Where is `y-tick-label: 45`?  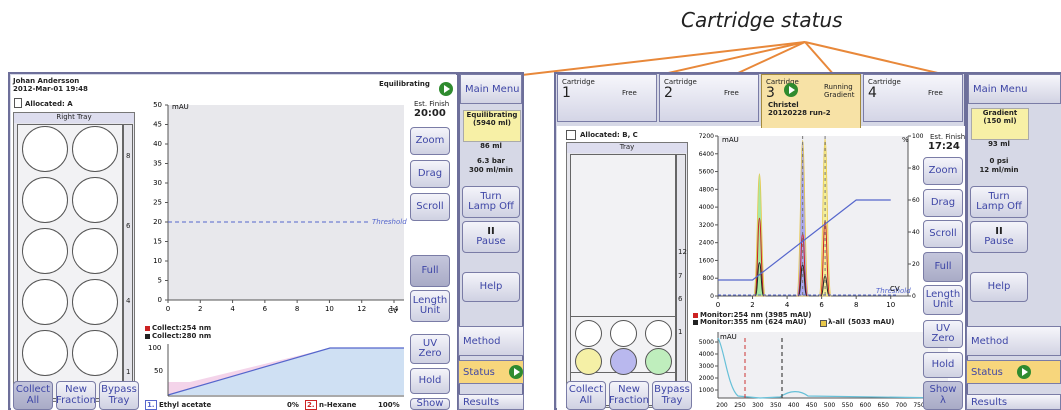
y-tick-label: 45 is located at coordinates (157, 125).